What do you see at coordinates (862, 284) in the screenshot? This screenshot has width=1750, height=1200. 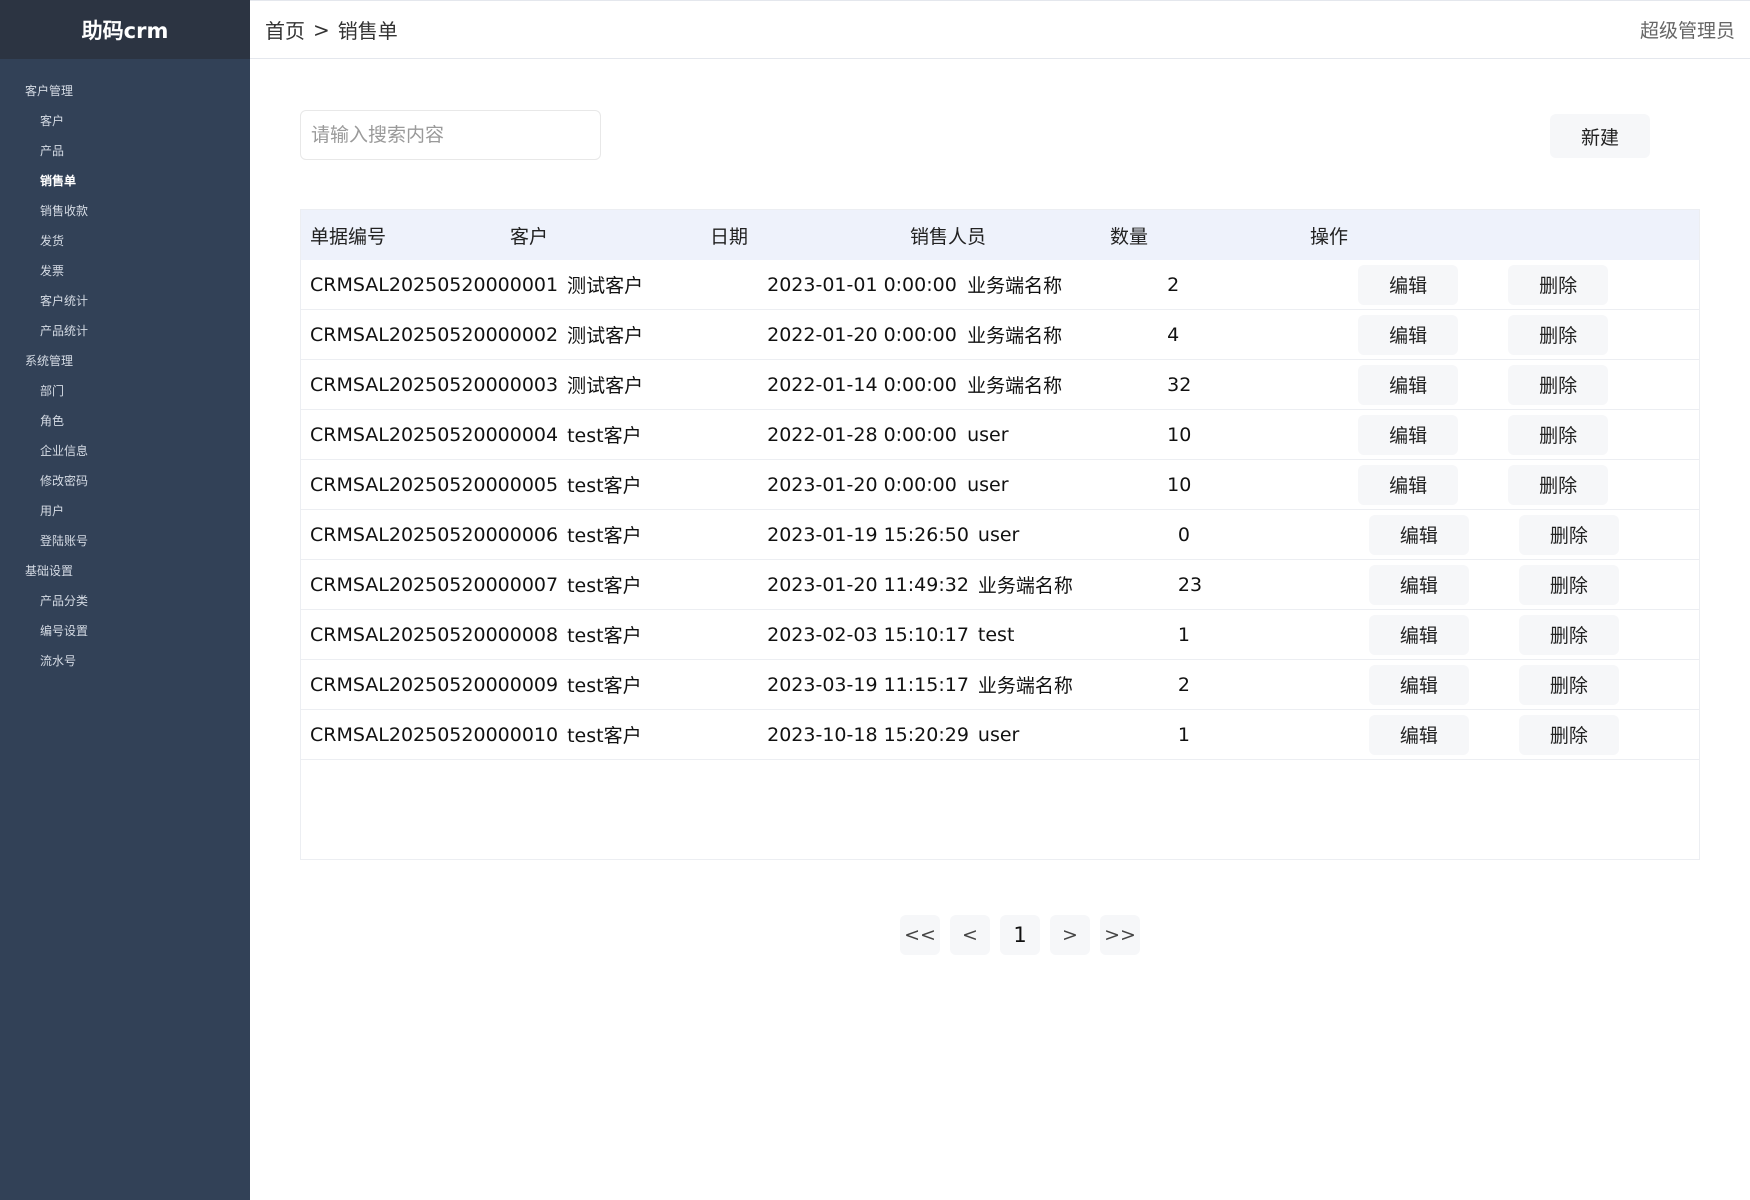 I see `cell-date: 2023-01-01 0:00:00` at bounding box center [862, 284].